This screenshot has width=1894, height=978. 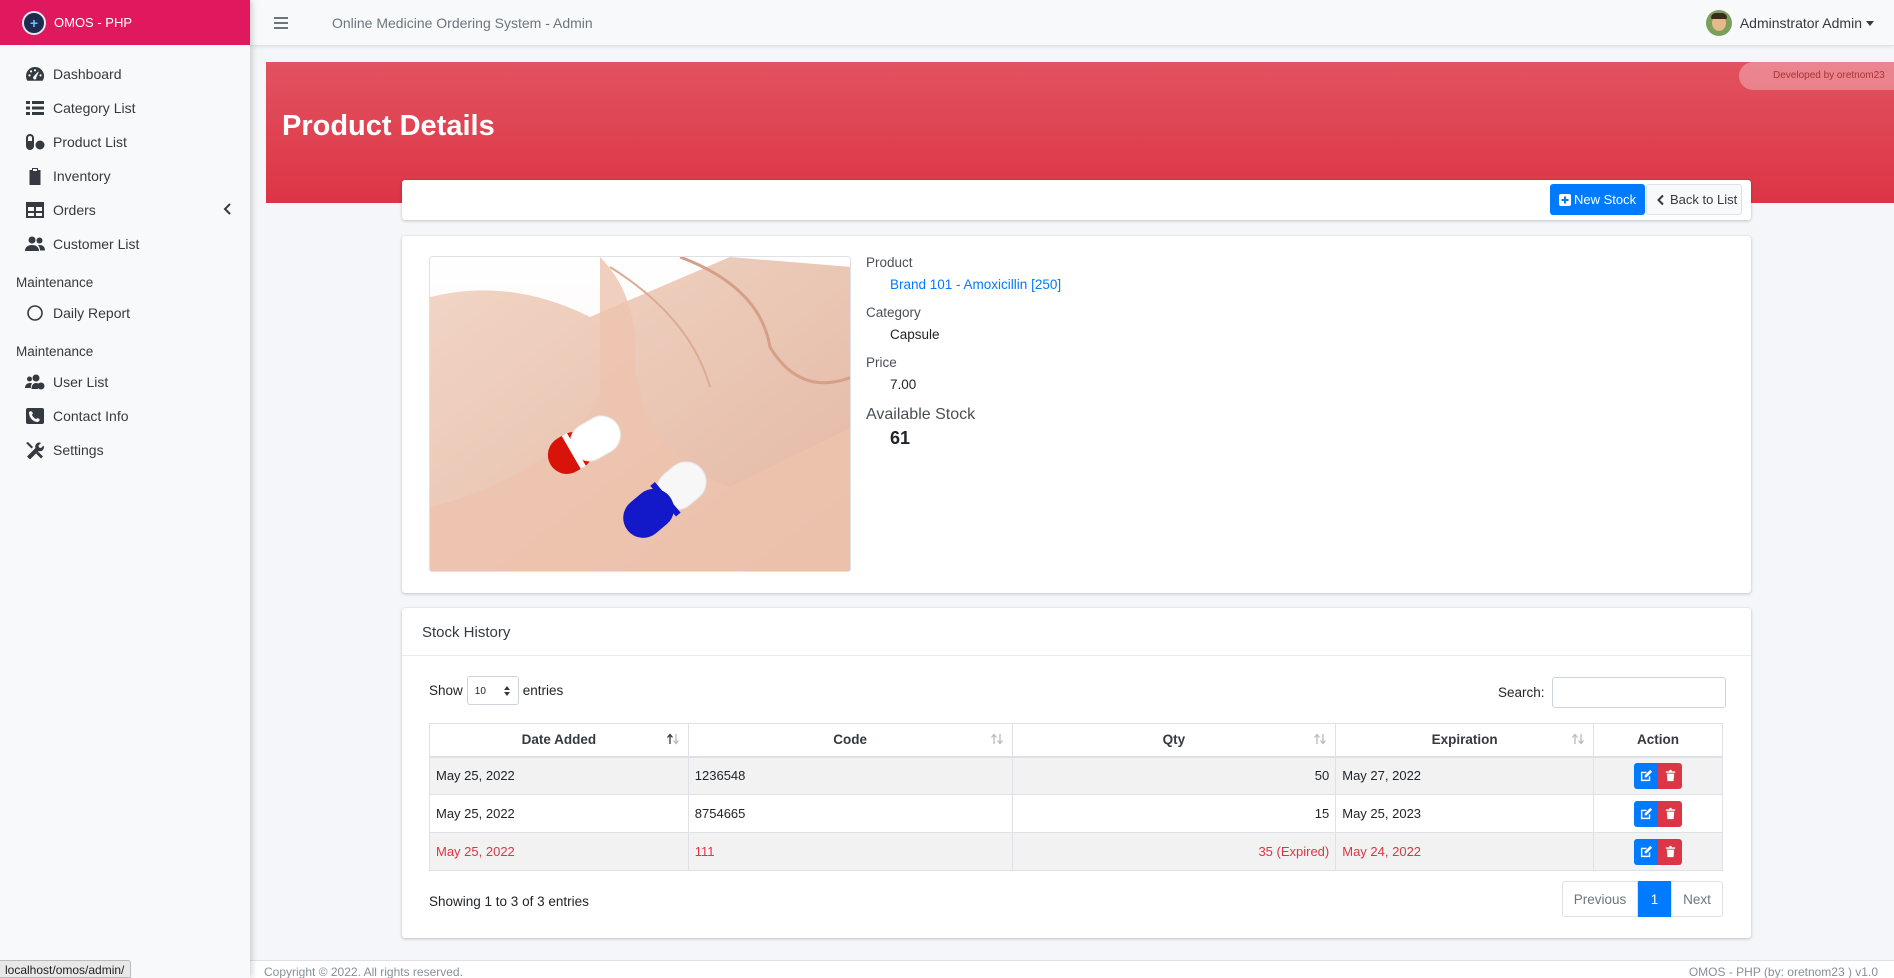 I want to click on sidebar-item-label: Contact Info, so click(x=91, y=416).